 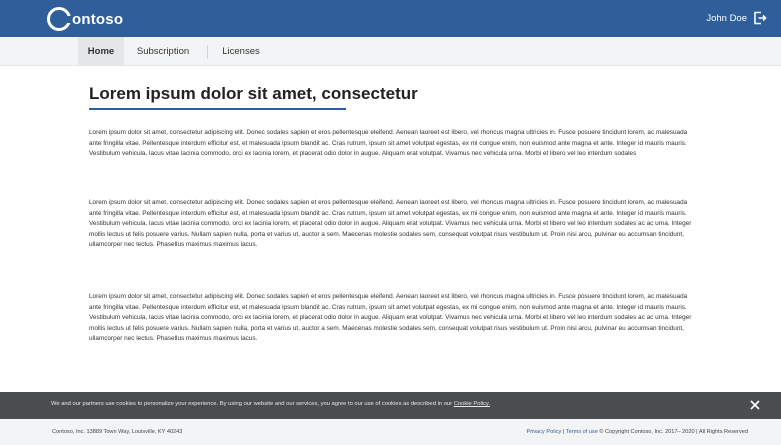 What do you see at coordinates (390, 51) in the screenshot?
I see `tab-bar: Home Subscription Licenses` at bounding box center [390, 51].